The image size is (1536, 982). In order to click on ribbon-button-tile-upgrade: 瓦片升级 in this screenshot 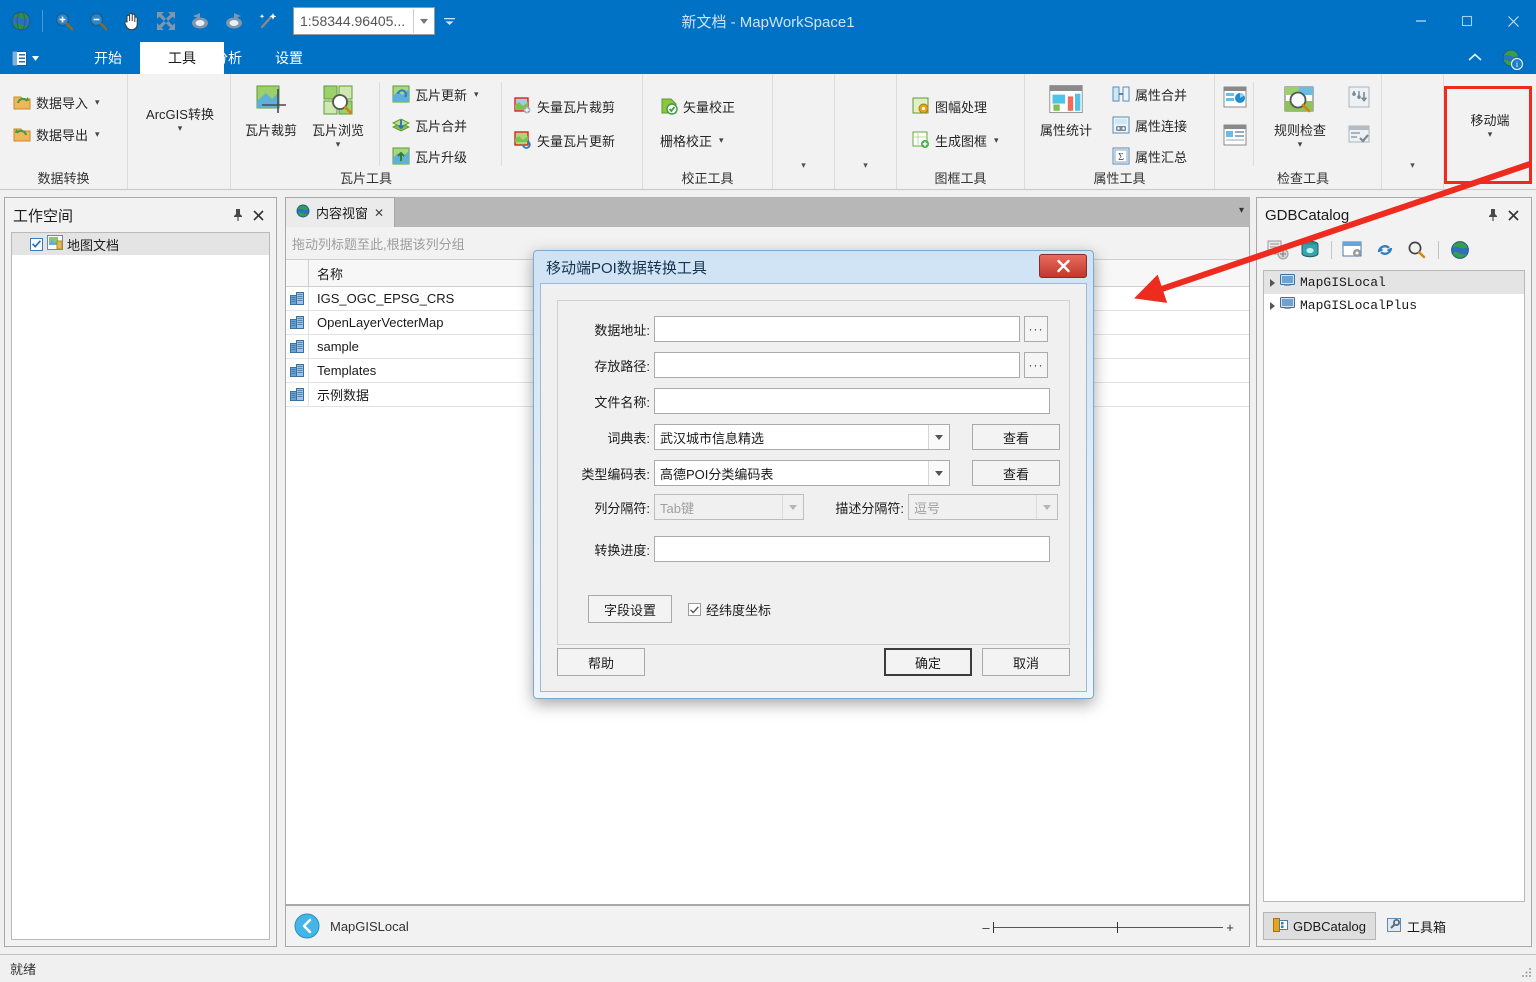, I will do `click(429, 156)`.